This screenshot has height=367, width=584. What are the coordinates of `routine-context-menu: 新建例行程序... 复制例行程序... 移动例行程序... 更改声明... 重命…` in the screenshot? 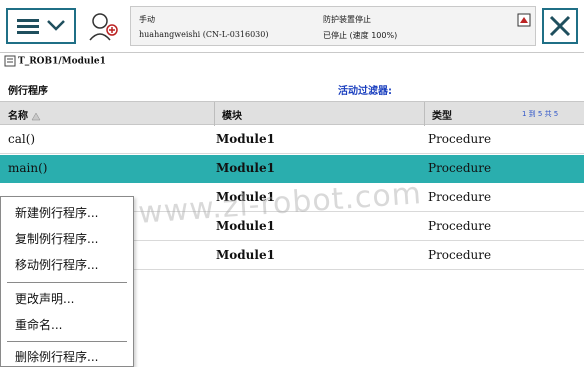 It's located at (67, 281).